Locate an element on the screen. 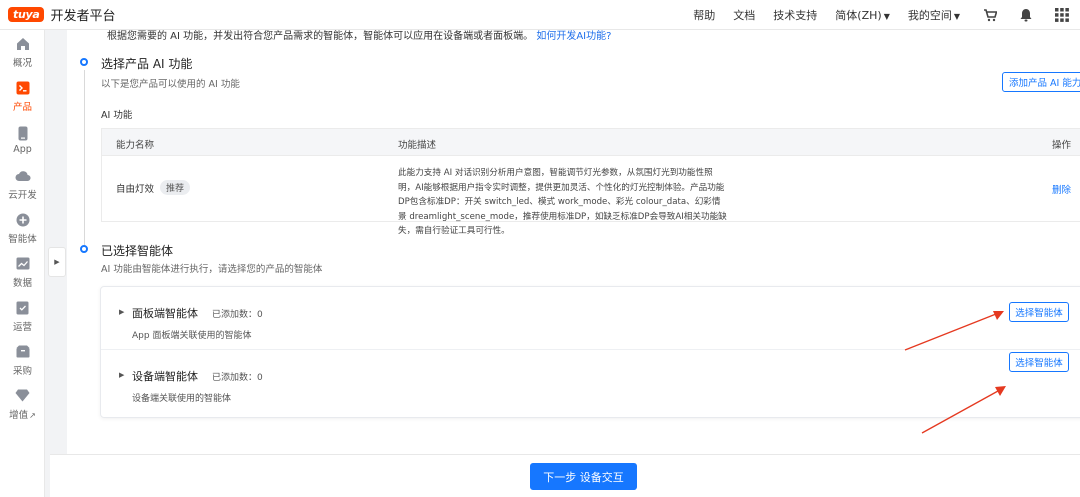 The image size is (1080, 497). logo: tuya 开发者平台 is located at coordinates (62, 14).